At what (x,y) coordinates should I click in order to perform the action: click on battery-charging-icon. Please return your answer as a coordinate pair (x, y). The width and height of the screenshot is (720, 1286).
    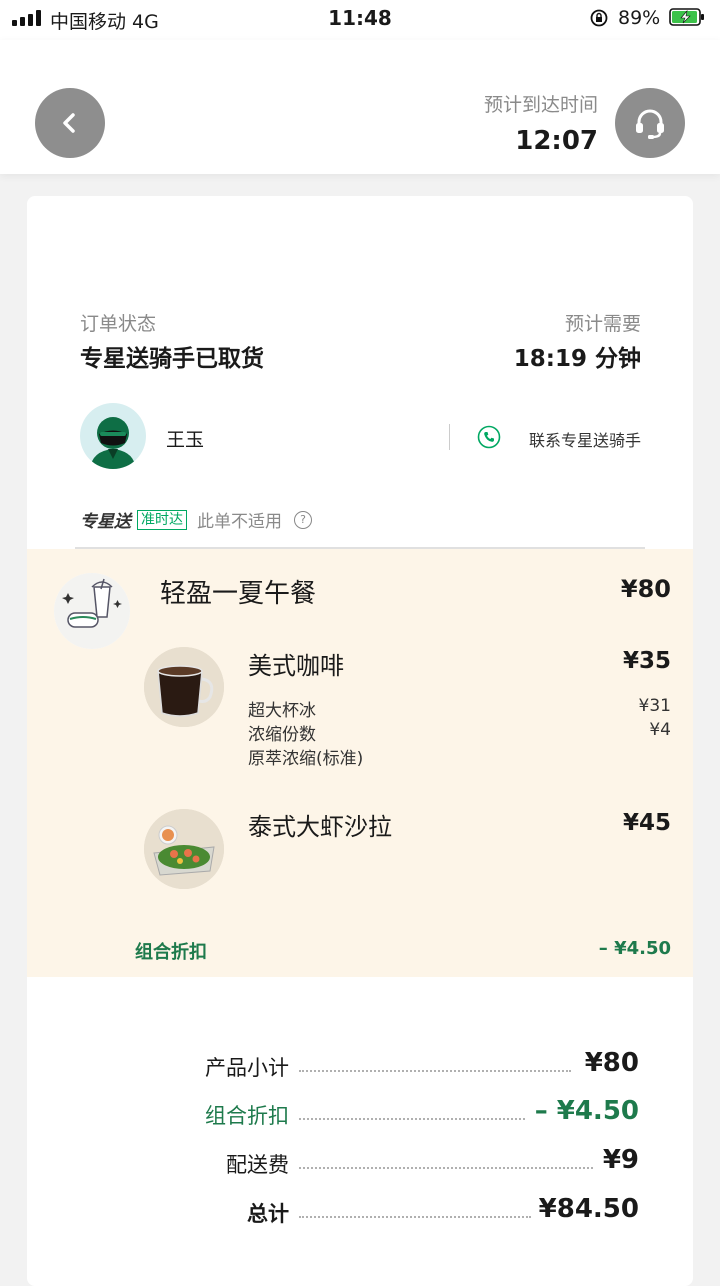
    Looking at the image, I should click on (686, 17).